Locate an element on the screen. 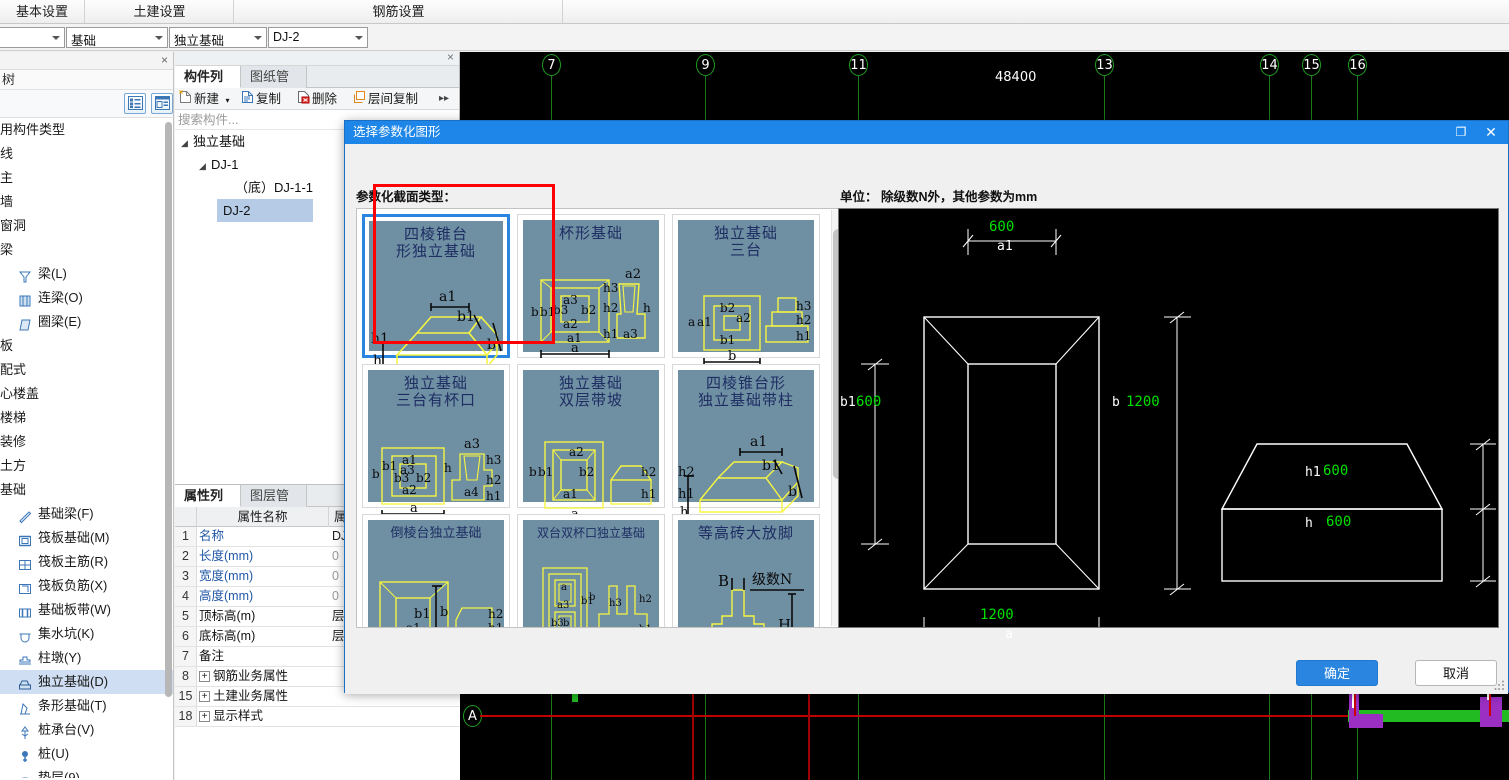 This screenshot has width=1509, height=780. sidebar-item-23: 独立基础(D) is located at coordinates (86, 682).